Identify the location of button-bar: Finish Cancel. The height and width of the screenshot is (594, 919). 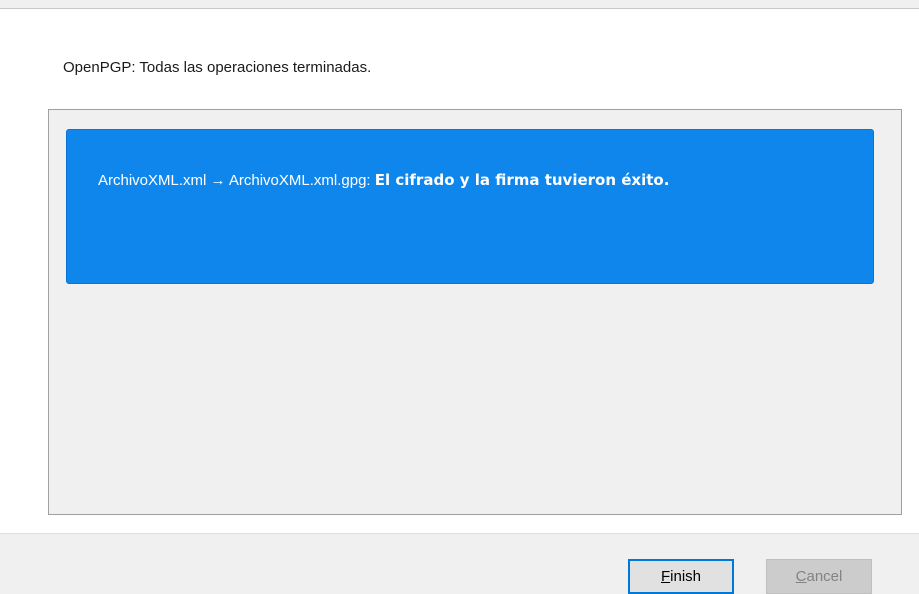
(459, 563).